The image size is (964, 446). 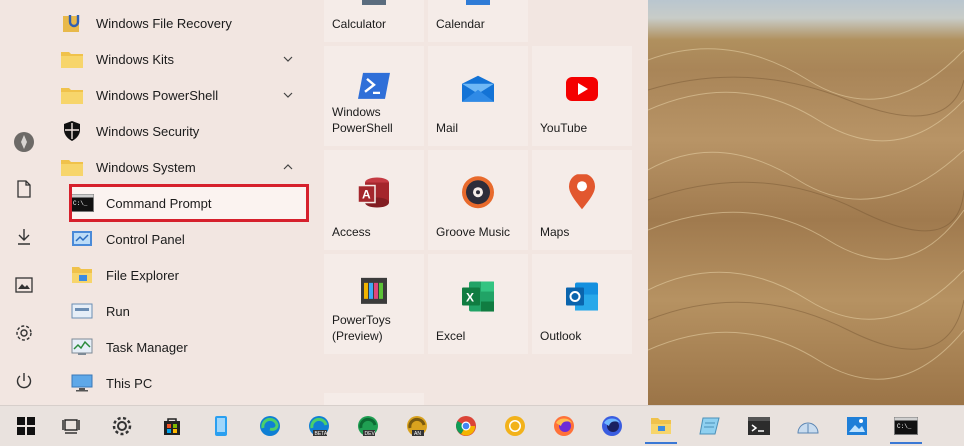 What do you see at coordinates (478, 21) in the screenshot?
I see `tile-calendar: Calendar` at bounding box center [478, 21].